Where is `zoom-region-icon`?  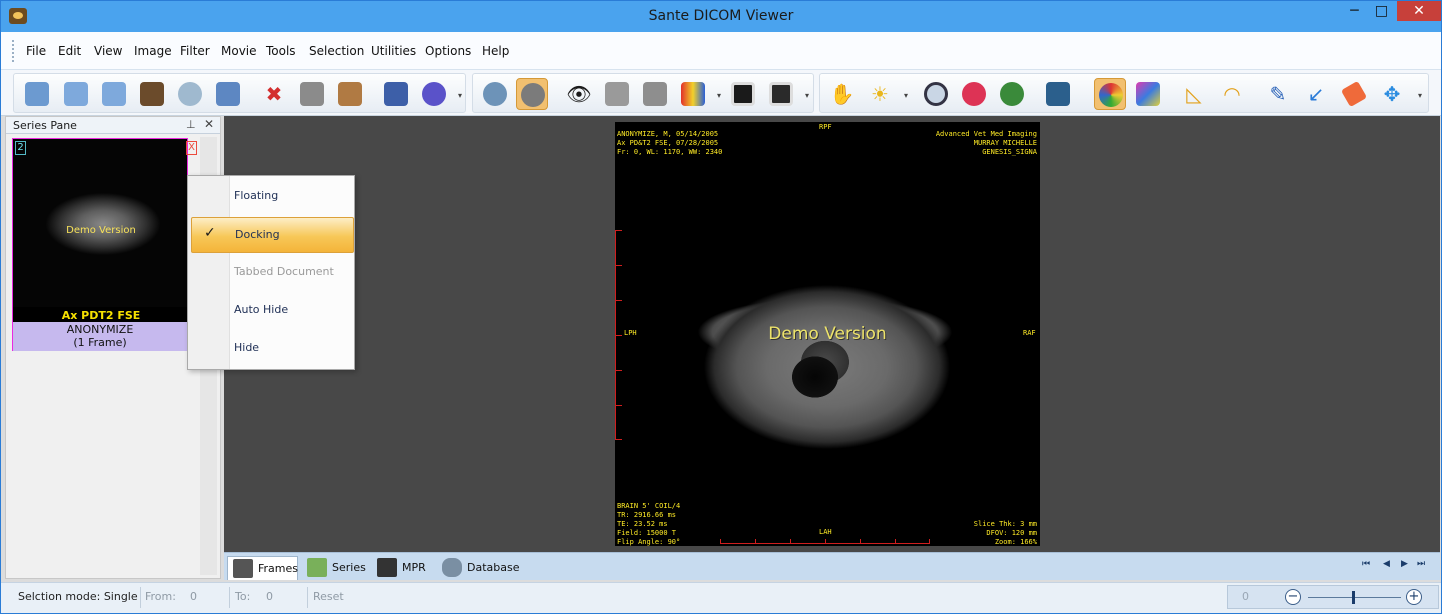 zoom-region-icon is located at coordinates (1012, 94).